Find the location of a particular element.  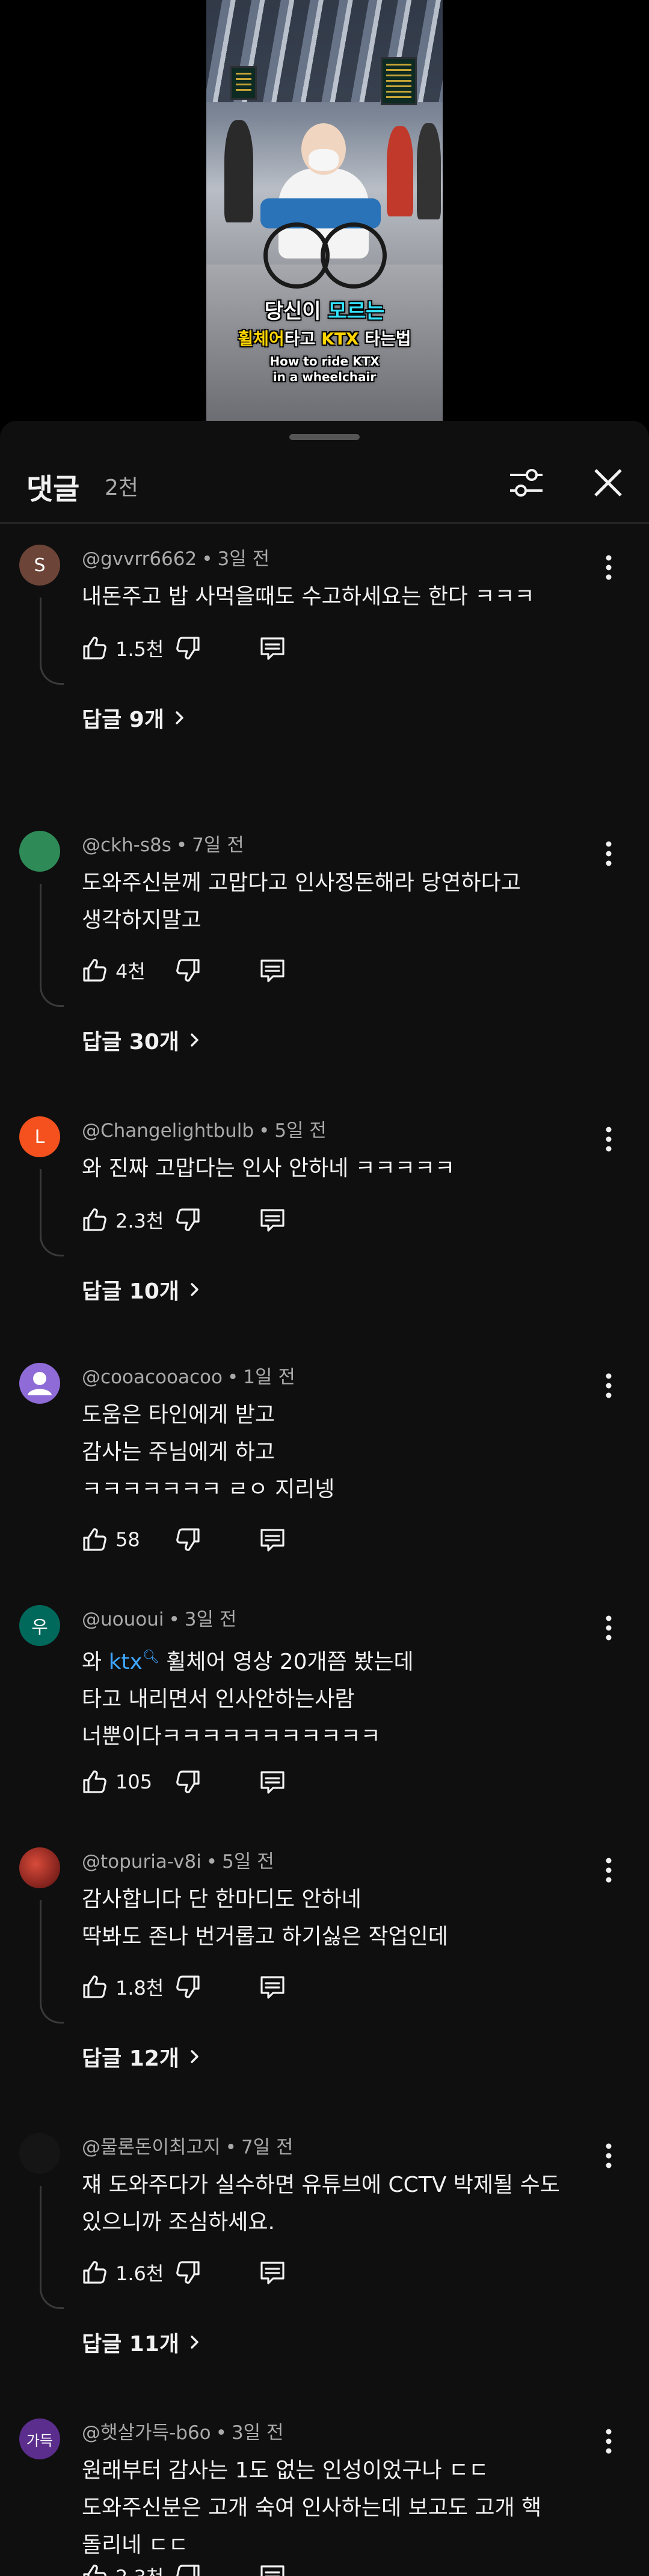

comment-author: @물론돈이최고지 is located at coordinates (151, 2147).